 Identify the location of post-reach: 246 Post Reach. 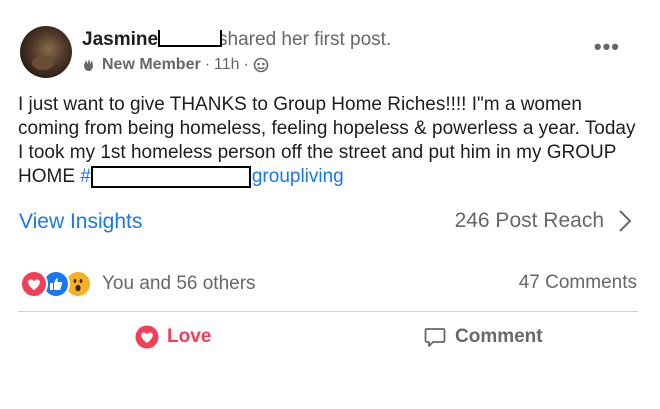
(543, 221).